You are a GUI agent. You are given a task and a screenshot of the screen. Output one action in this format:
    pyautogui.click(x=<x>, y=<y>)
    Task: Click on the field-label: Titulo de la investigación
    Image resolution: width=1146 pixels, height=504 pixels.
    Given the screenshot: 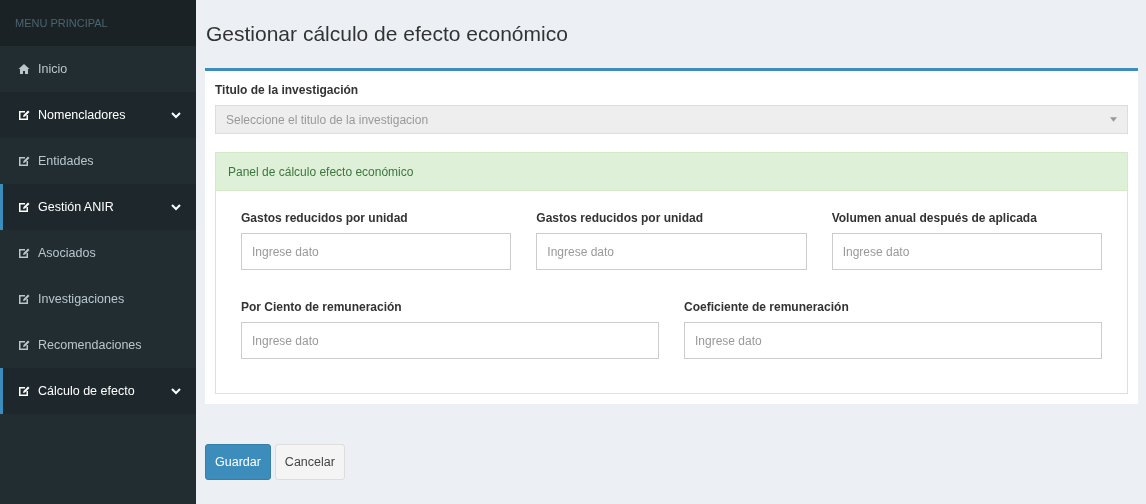 What is the action you would take?
    pyautogui.click(x=287, y=90)
    